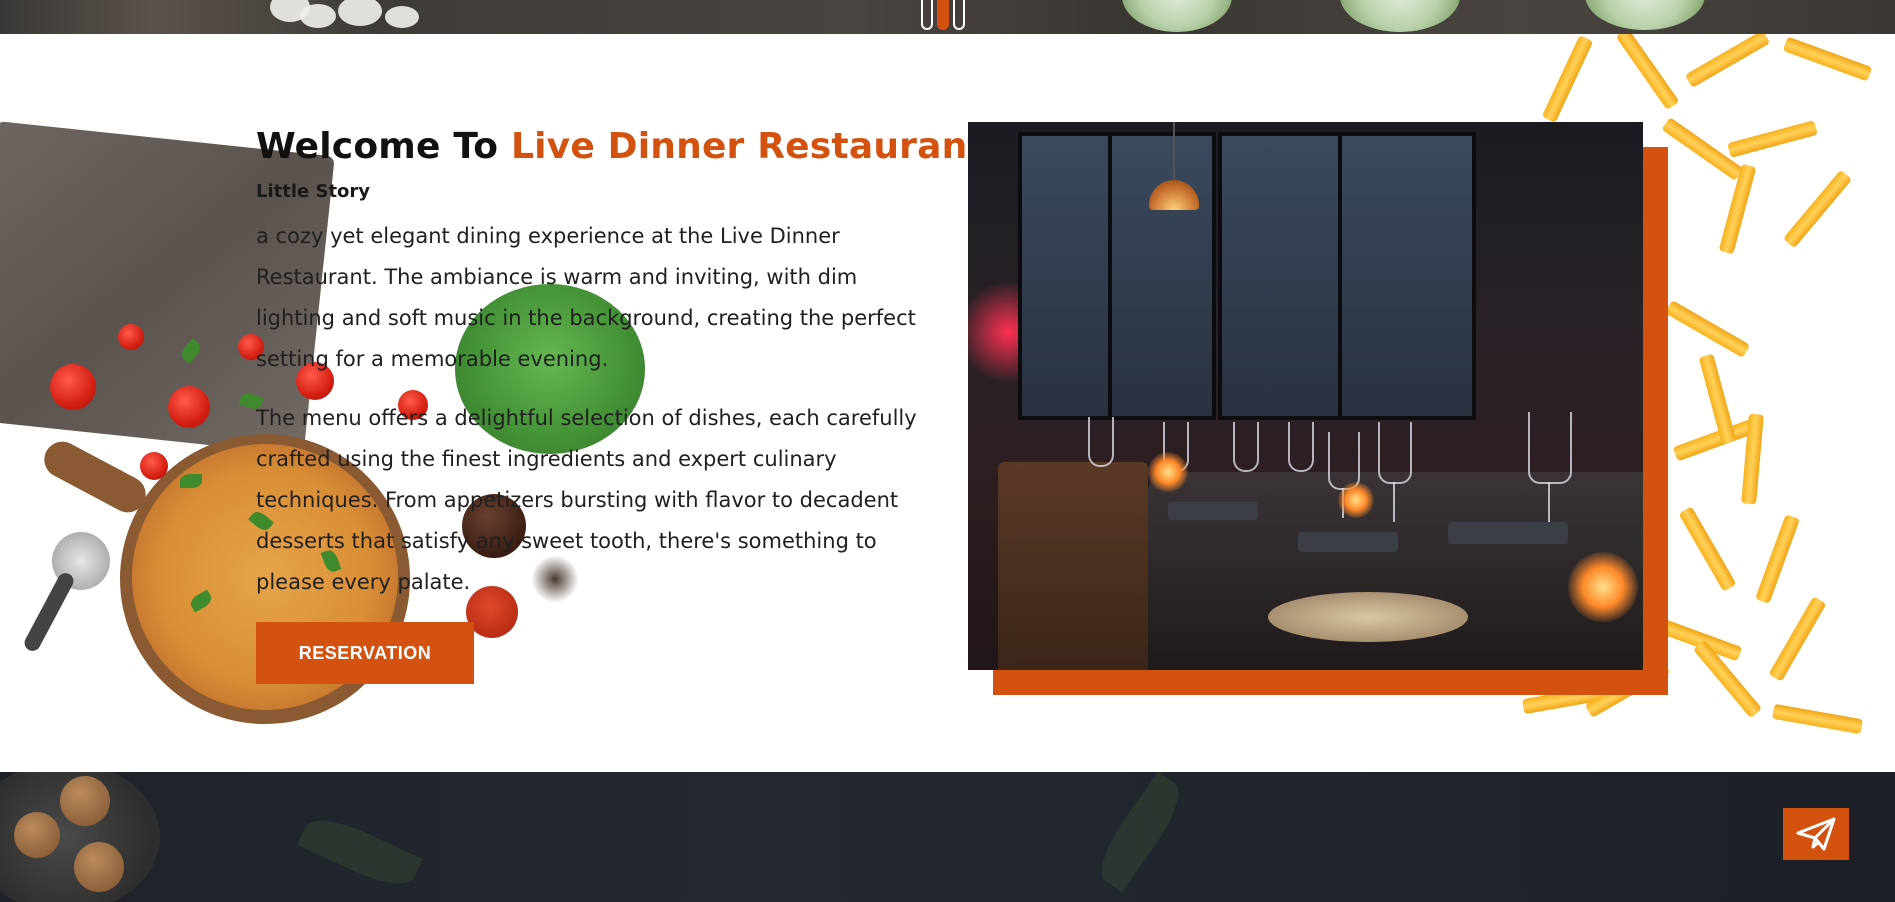  Describe the element at coordinates (747, 146) in the screenshot. I see `title-accent: Live Dinner Restaurant` at that location.